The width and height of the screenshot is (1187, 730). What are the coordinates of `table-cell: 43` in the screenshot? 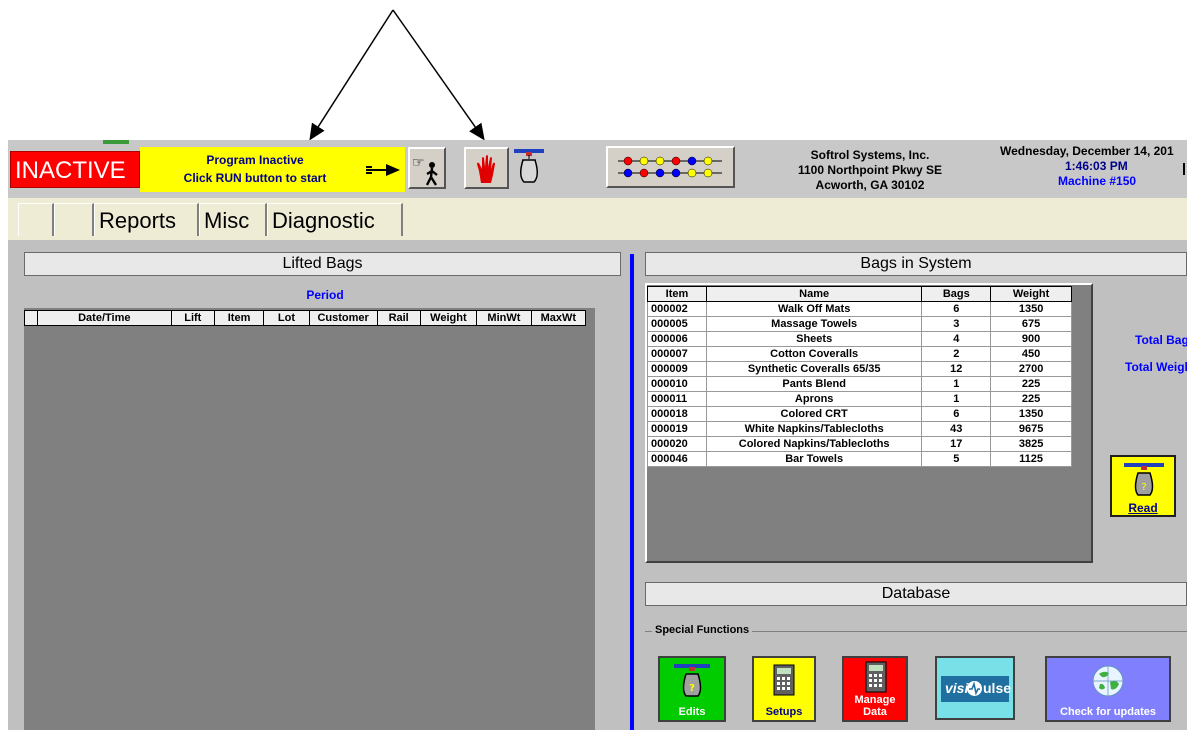 It's located at (956, 429).